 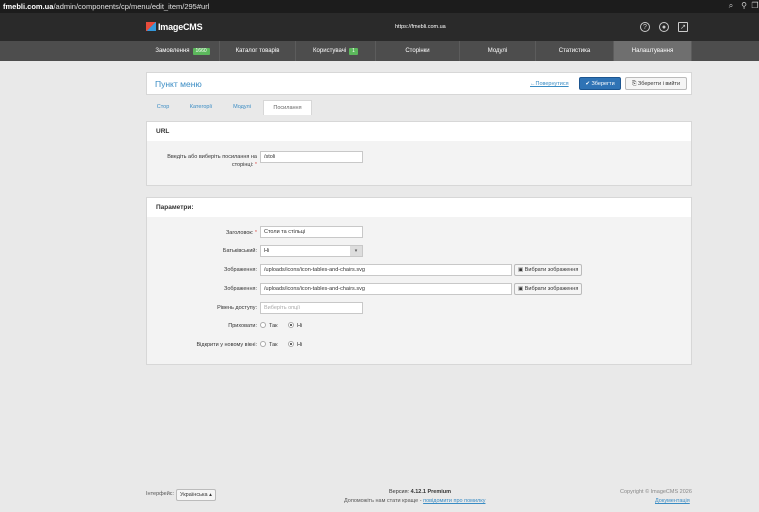 What do you see at coordinates (311, 308) in the screenshot?
I see `access-multiselect: Виберіть опції` at bounding box center [311, 308].